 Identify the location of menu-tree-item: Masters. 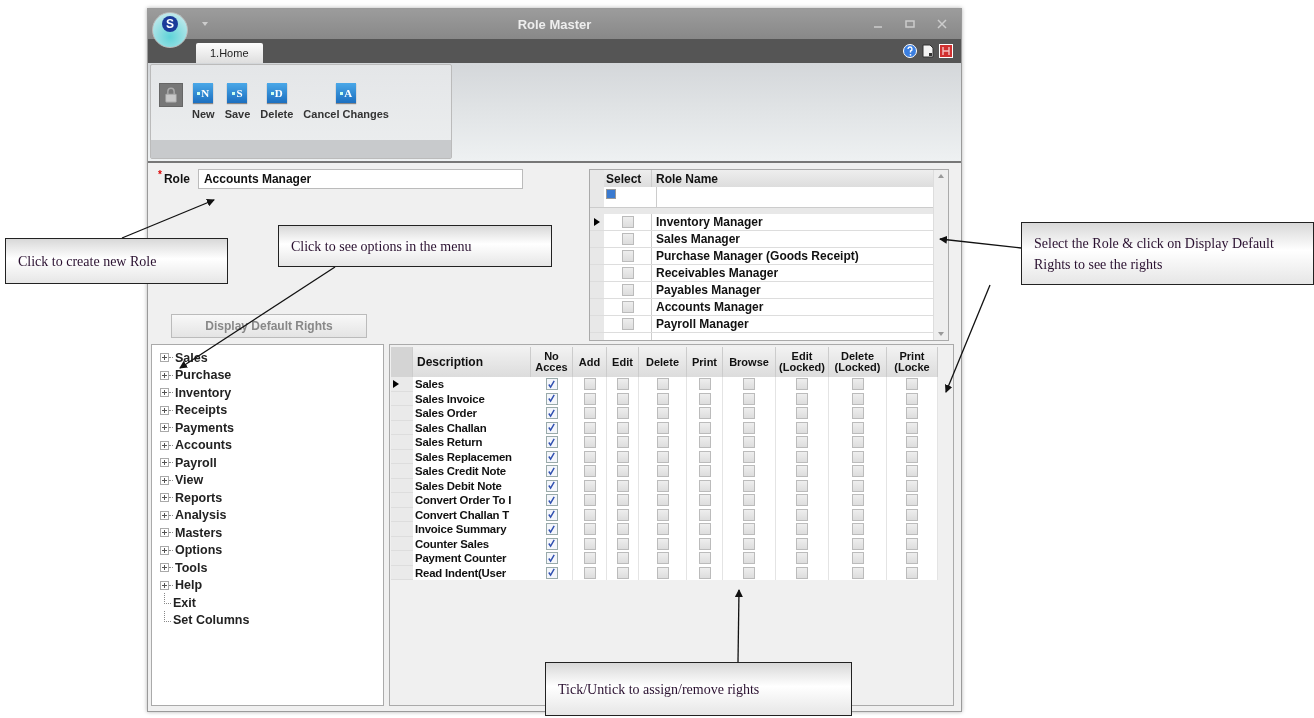
(199, 532).